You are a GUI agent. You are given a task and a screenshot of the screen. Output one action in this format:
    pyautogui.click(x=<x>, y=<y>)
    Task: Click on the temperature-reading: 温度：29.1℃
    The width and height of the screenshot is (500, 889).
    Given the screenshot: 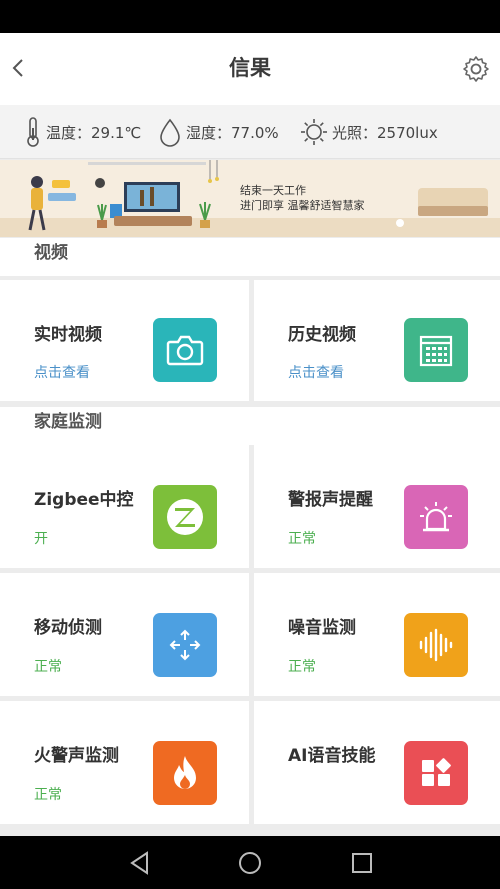 What is the action you would take?
    pyautogui.click(x=82, y=132)
    